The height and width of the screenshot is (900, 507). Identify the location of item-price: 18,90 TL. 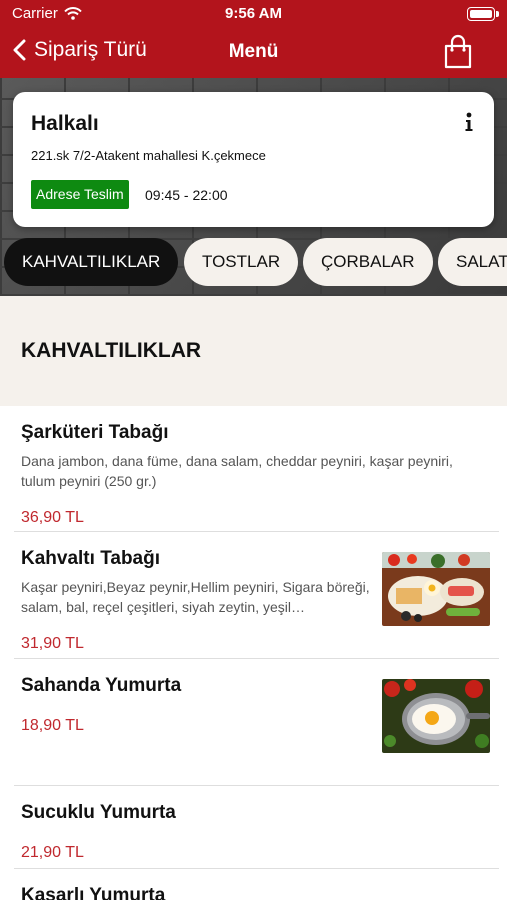
(52, 725).